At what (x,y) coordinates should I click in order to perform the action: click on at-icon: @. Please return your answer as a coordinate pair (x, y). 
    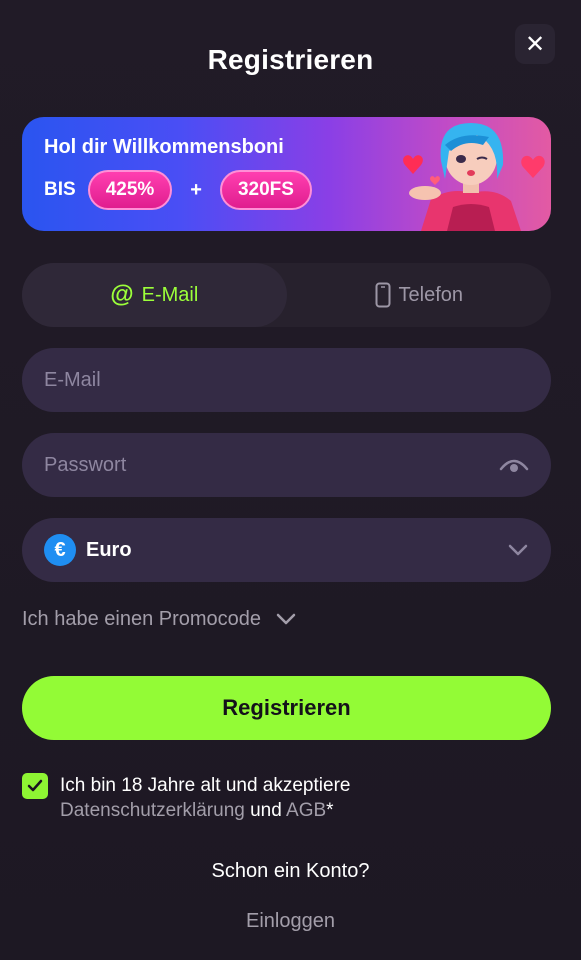
    Looking at the image, I should click on (122, 294).